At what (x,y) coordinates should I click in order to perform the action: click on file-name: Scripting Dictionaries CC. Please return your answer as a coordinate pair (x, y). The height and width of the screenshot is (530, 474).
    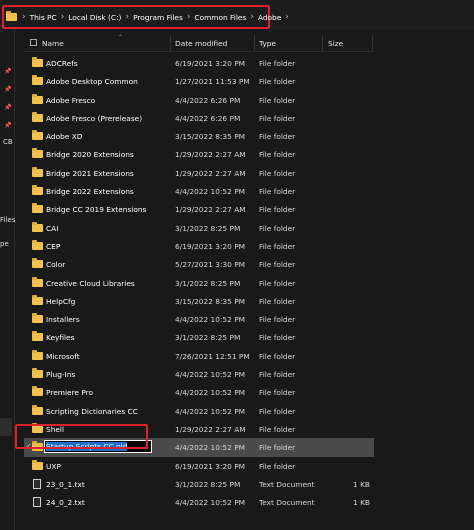
    Looking at the image, I should click on (92, 411).